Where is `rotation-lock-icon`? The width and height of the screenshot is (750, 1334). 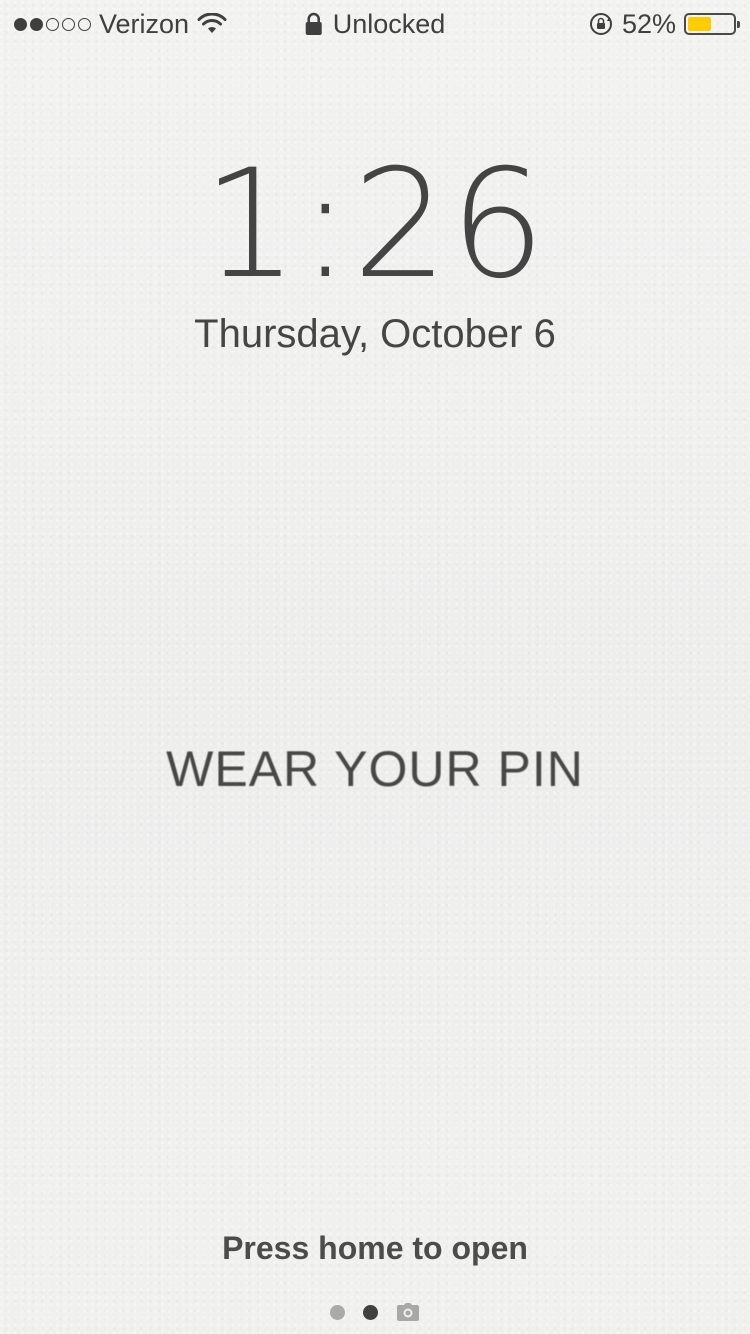
rotation-lock-icon is located at coordinates (600, 24).